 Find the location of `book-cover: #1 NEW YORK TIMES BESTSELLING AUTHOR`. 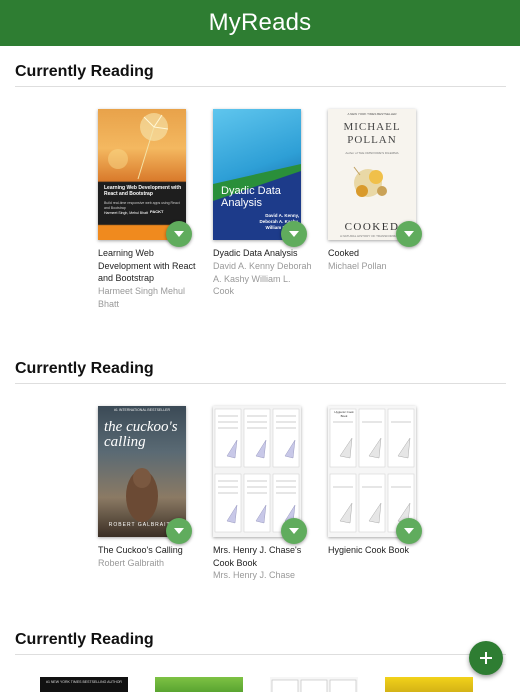

book-cover: #1 NEW YORK TIMES BESTSELLING AUTHOR is located at coordinates (84, 684).